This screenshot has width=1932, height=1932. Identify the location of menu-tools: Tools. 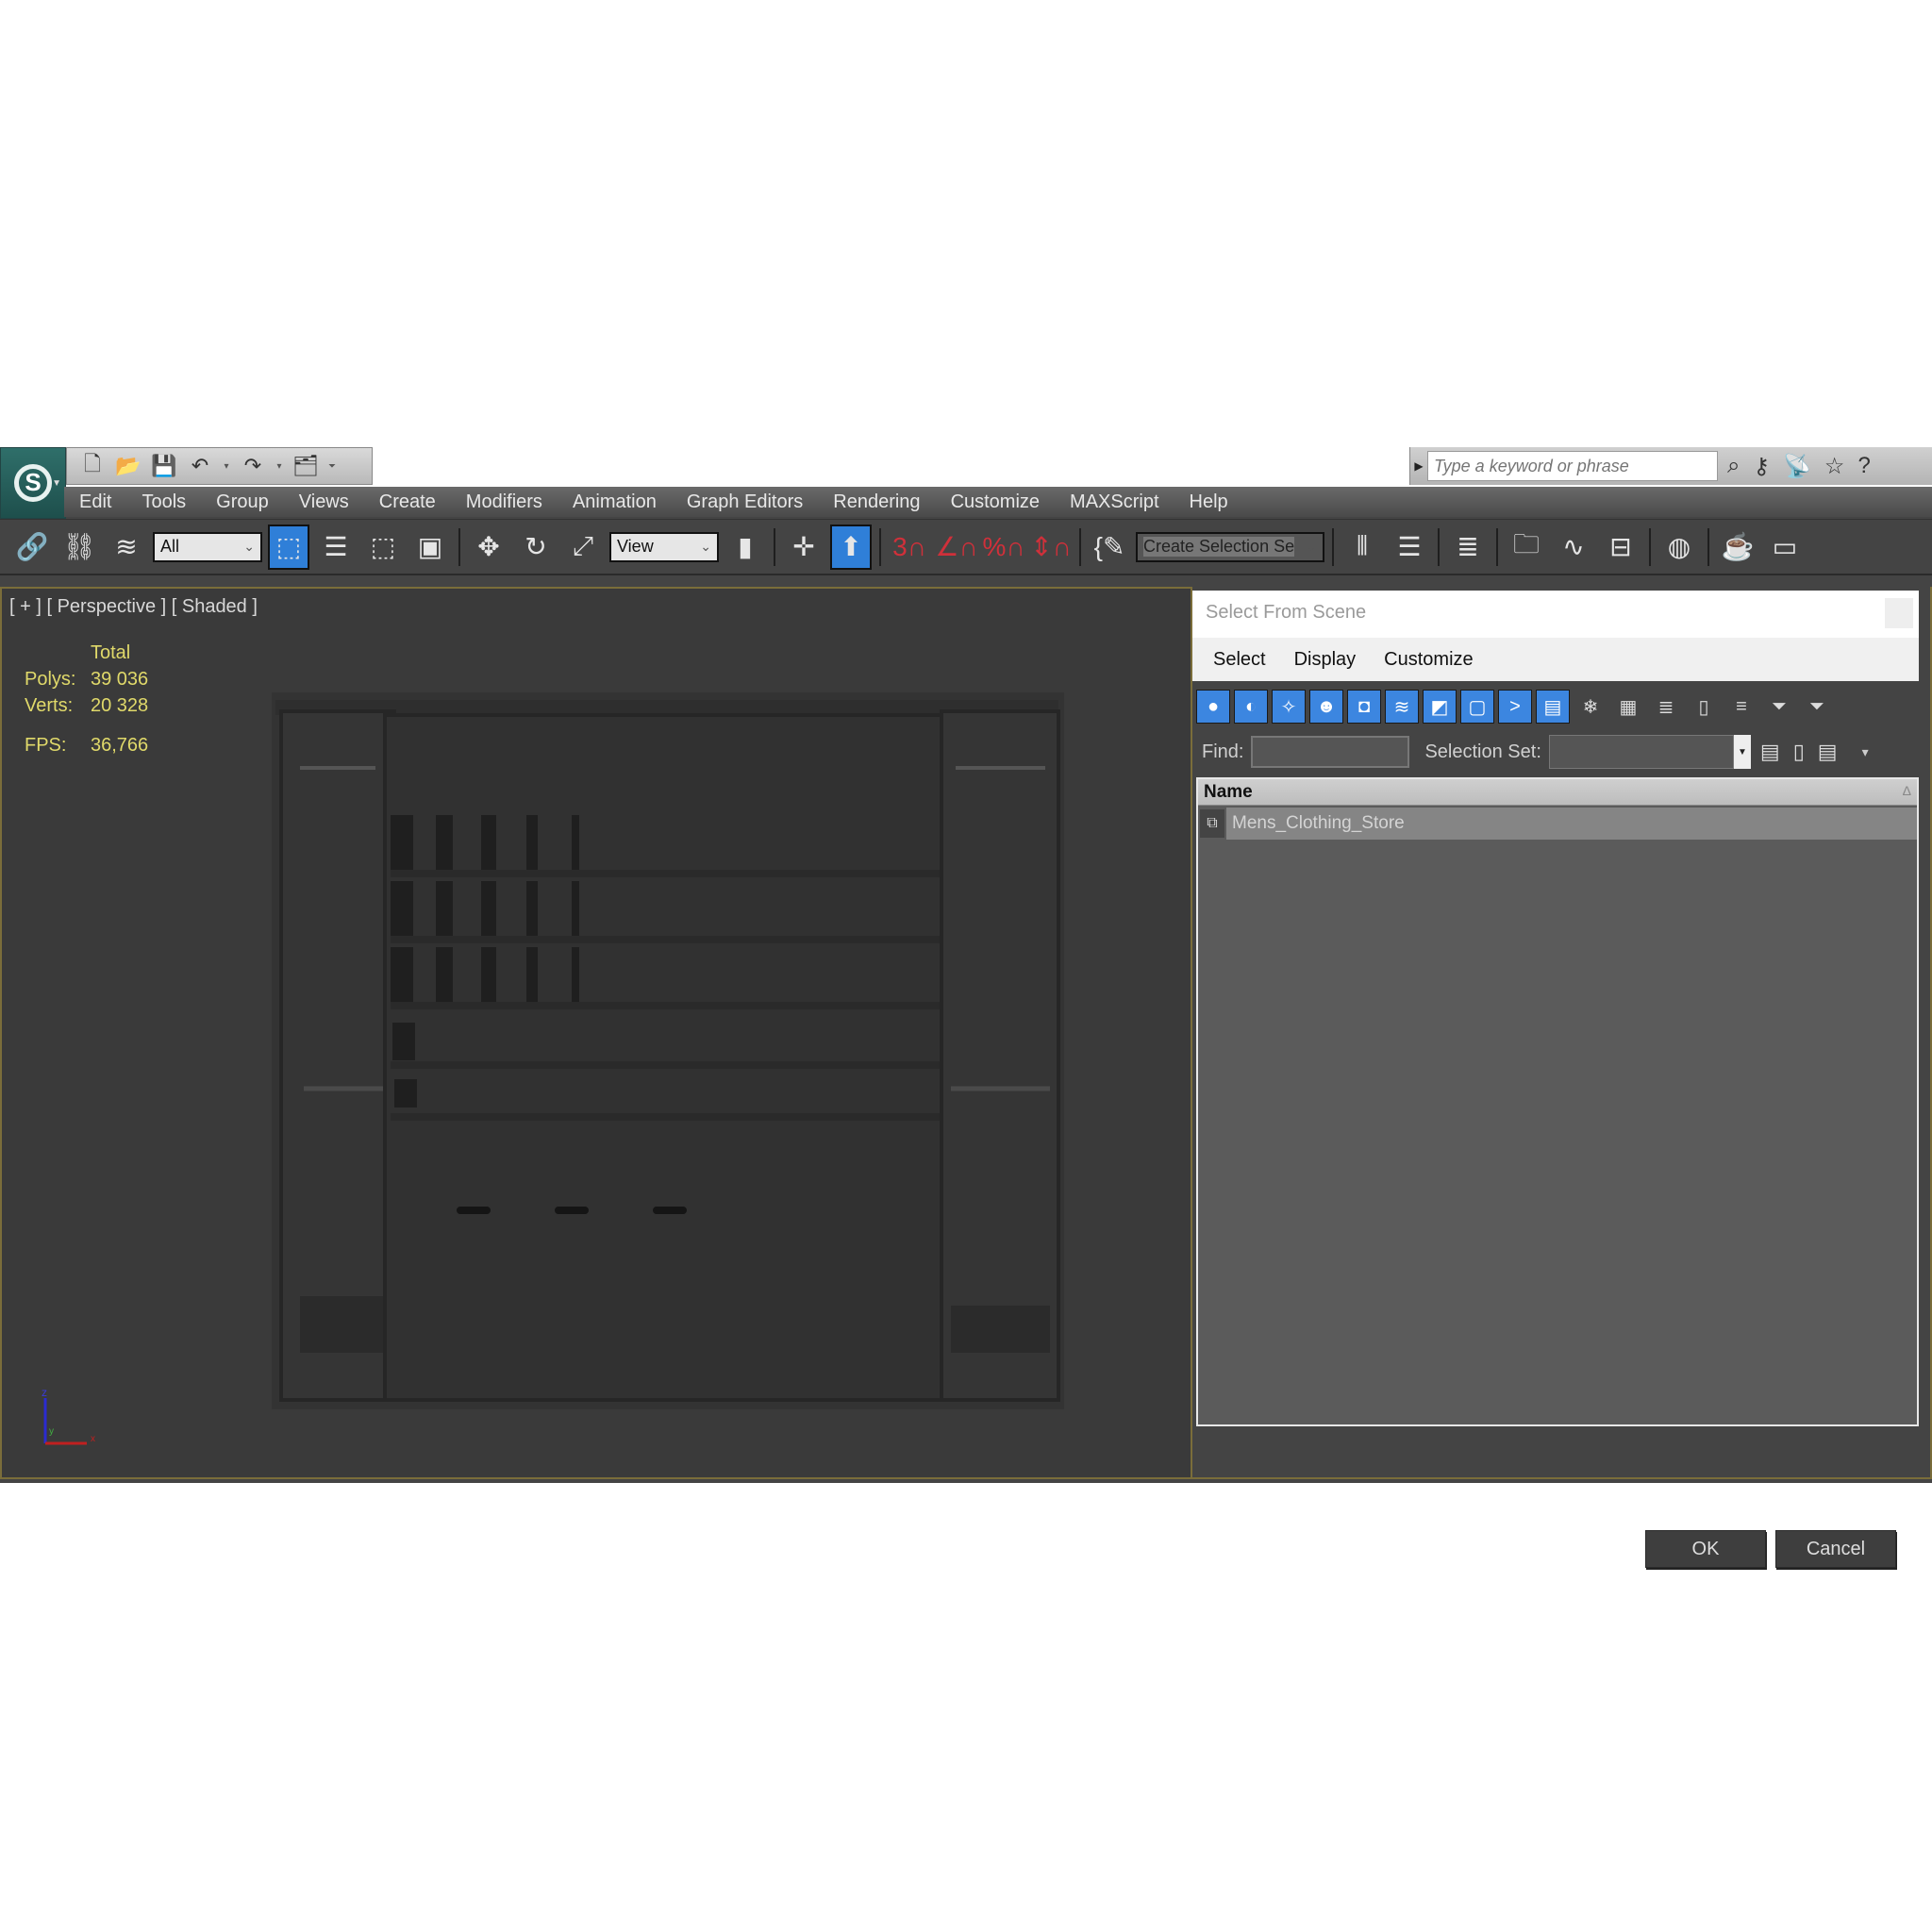
(163, 502).